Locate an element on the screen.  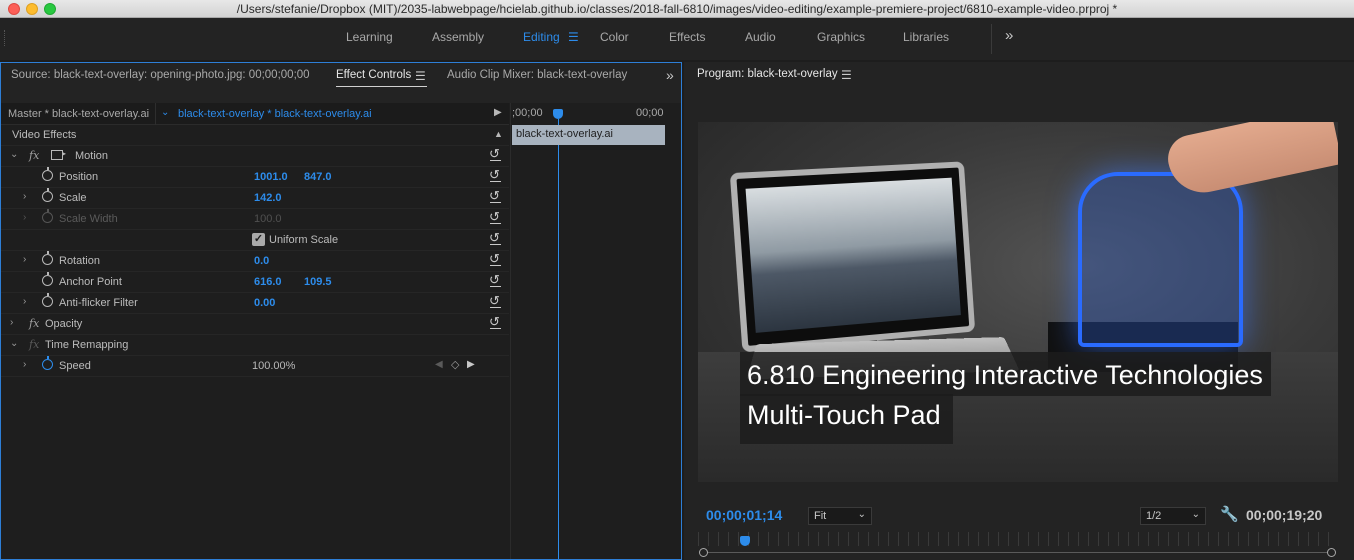
timeline-clip: black-text-overlay.ai is located at coordinates (588, 135).